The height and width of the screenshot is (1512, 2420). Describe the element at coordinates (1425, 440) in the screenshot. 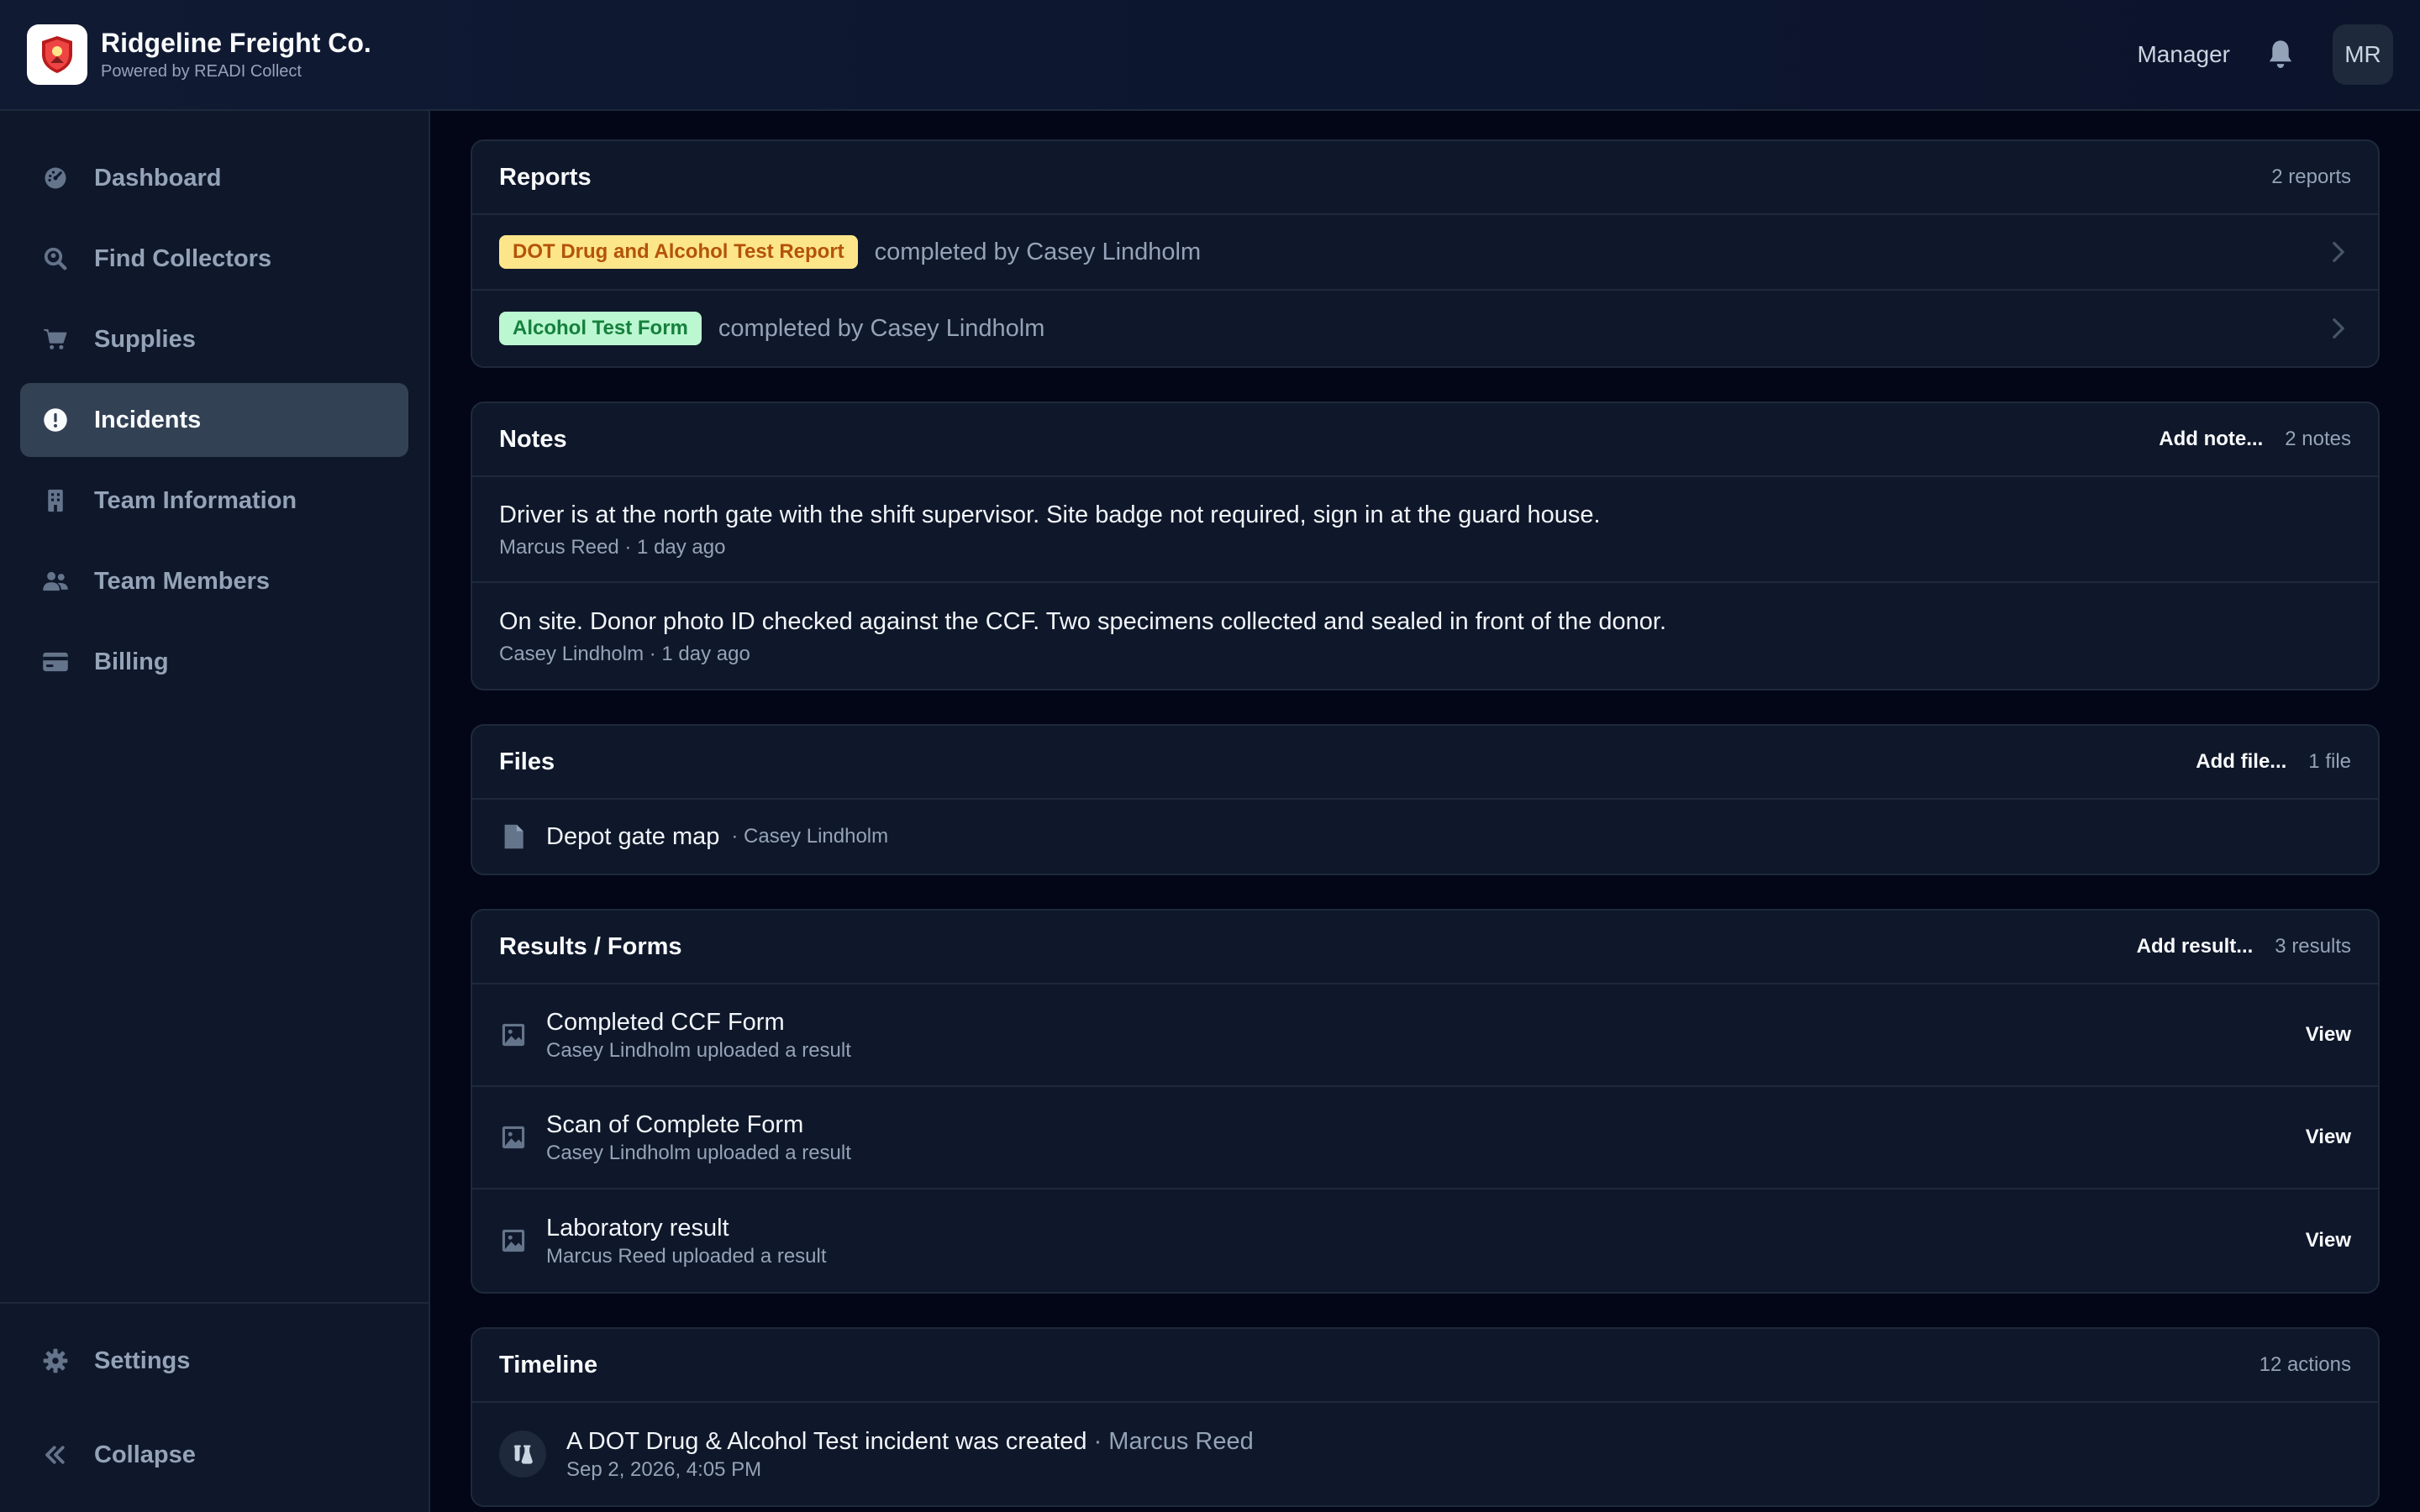

I see `notes-header: Notes Add note... 2 notes` at that location.